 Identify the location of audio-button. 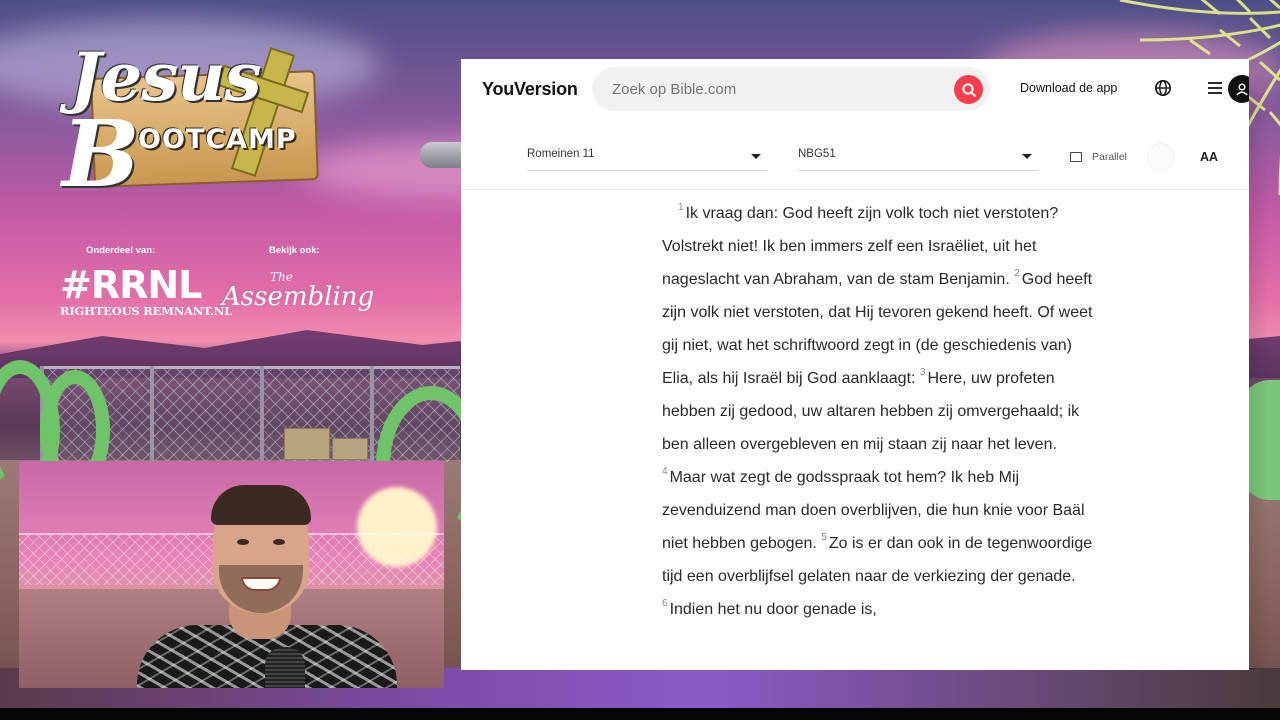
(1161, 157).